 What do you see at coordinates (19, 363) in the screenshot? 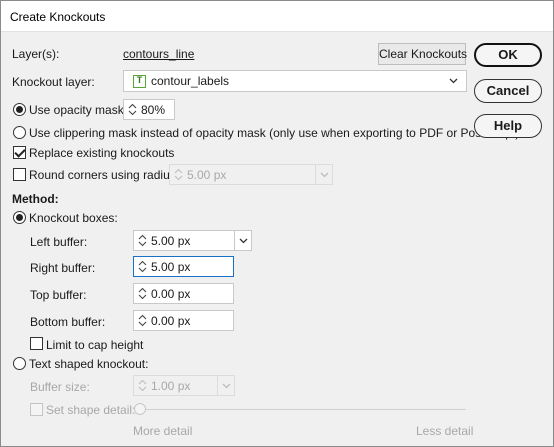
I see `text-shaped-radio` at bounding box center [19, 363].